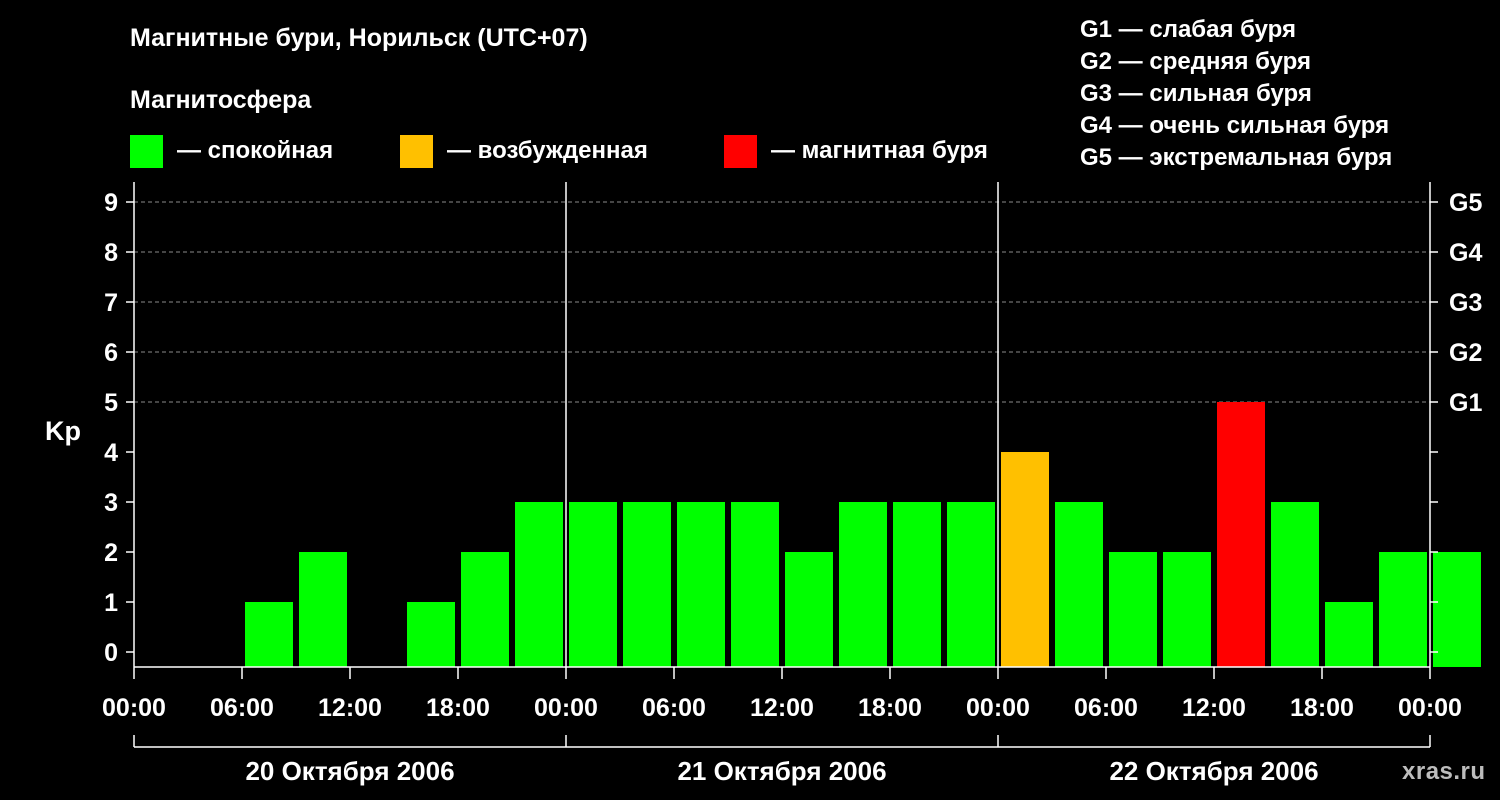 The width and height of the screenshot is (1500, 800). What do you see at coordinates (782, 708) in the screenshot?
I see `x-tick-label-6: 12:00` at bounding box center [782, 708].